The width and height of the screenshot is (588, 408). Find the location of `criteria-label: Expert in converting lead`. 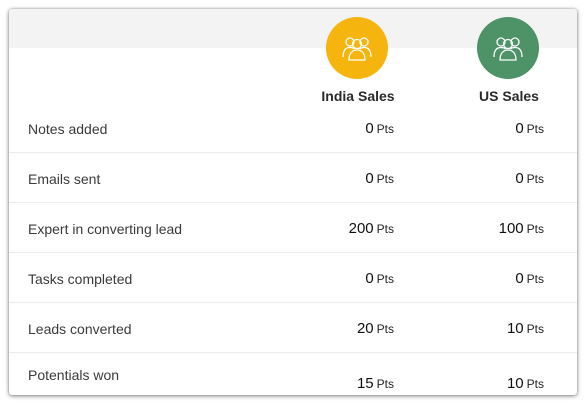

criteria-label: Expert in converting lead is located at coordinates (105, 229).